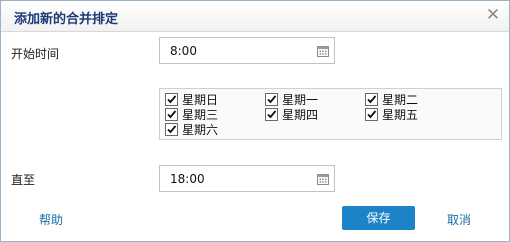 The height and width of the screenshot is (242, 510). Describe the element at coordinates (35, 54) in the screenshot. I see `start-time-label: 开始时间` at that location.